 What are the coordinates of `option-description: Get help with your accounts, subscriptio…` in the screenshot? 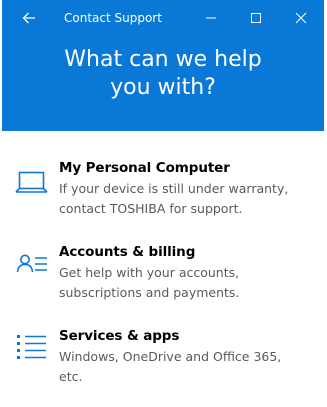 It's located at (190, 283).